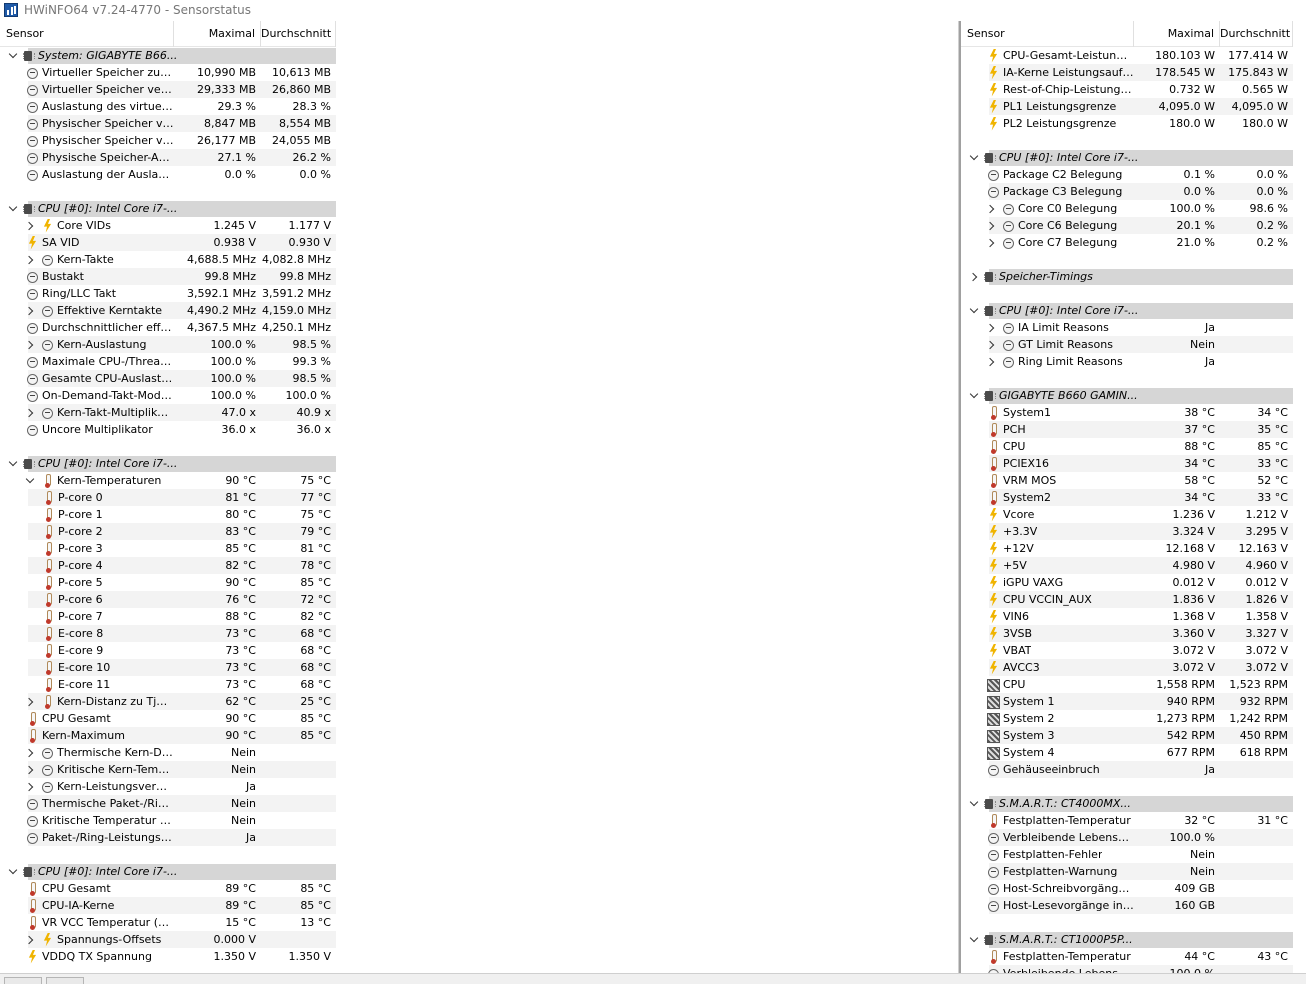 This screenshot has width=1306, height=984. Describe the element at coordinates (1133, 650) in the screenshot. I see `sensor-row: VBAT 3.072 V 3.072 V` at that location.